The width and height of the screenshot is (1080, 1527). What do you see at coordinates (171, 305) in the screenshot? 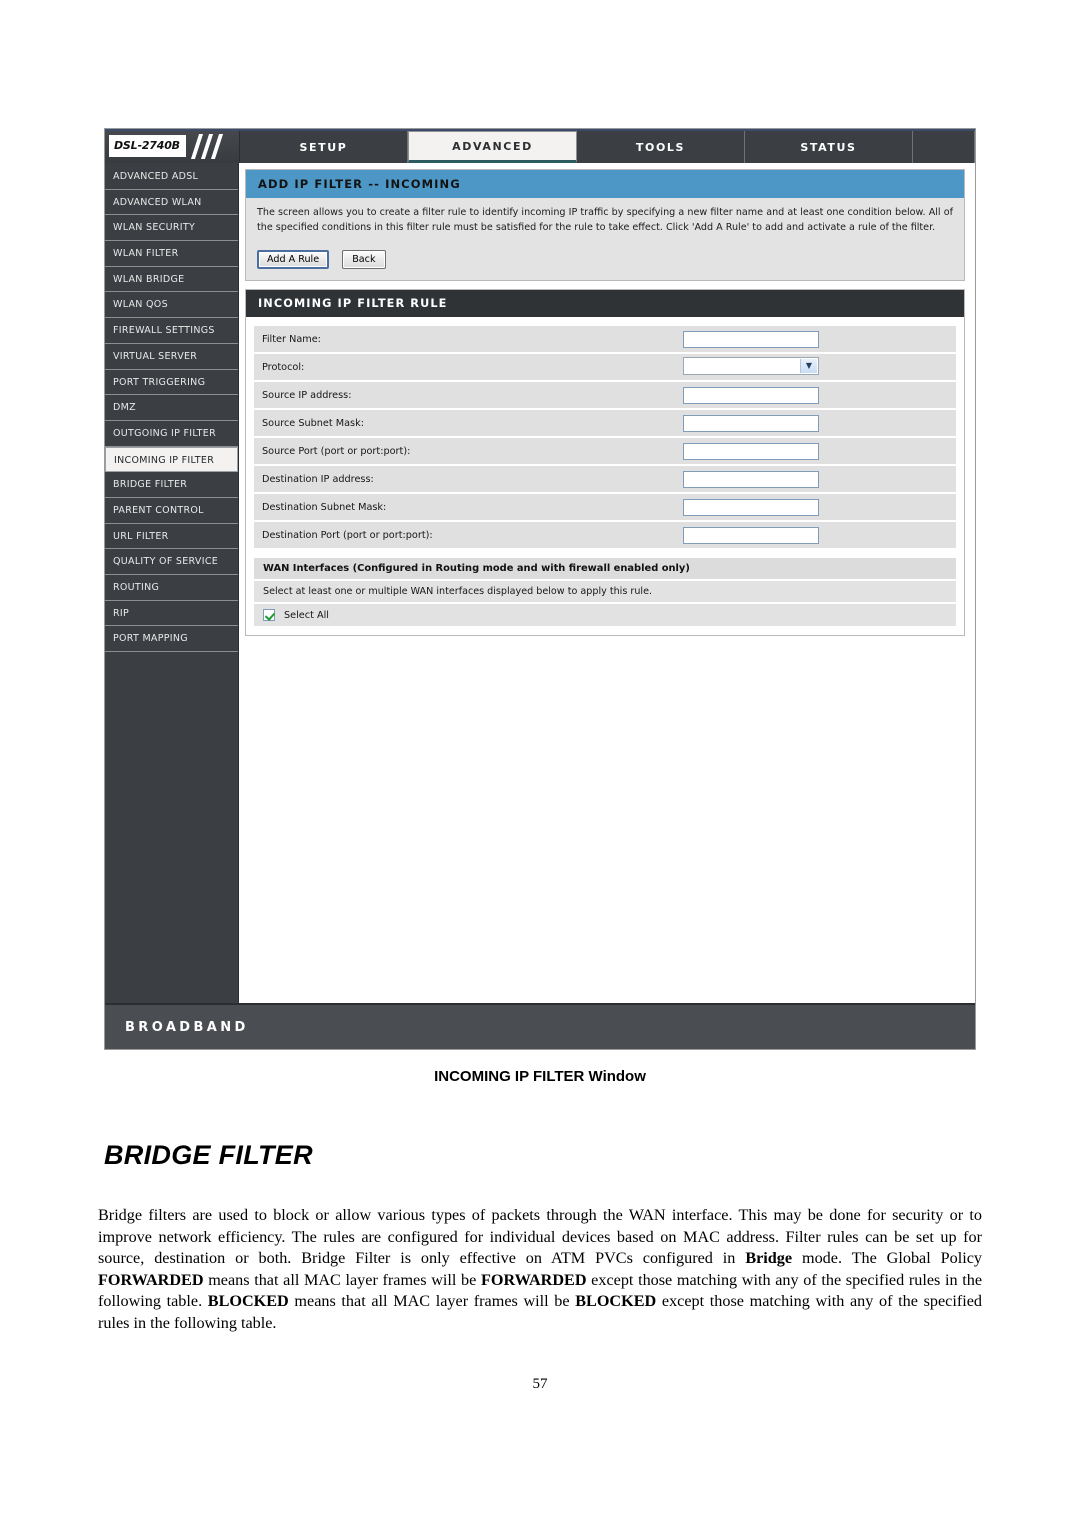
I see `sidebar-item-wlan-qos: WLAN QOS` at bounding box center [171, 305].